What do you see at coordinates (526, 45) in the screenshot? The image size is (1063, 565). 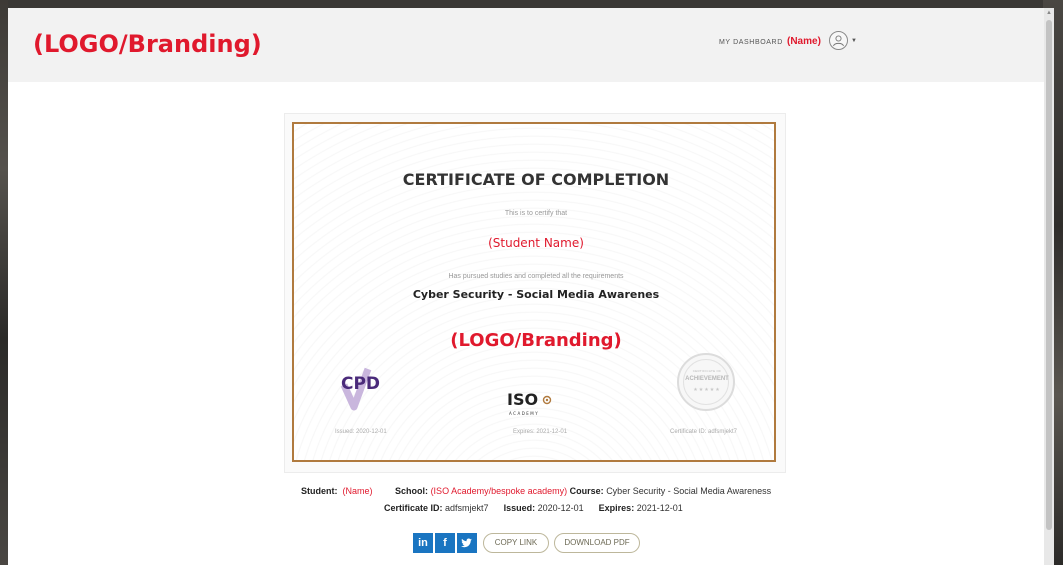 I see `top-navbar: (LOGO/Branding) MY DASHBOARD (Name) ▼` at bounding box center [526, 45].